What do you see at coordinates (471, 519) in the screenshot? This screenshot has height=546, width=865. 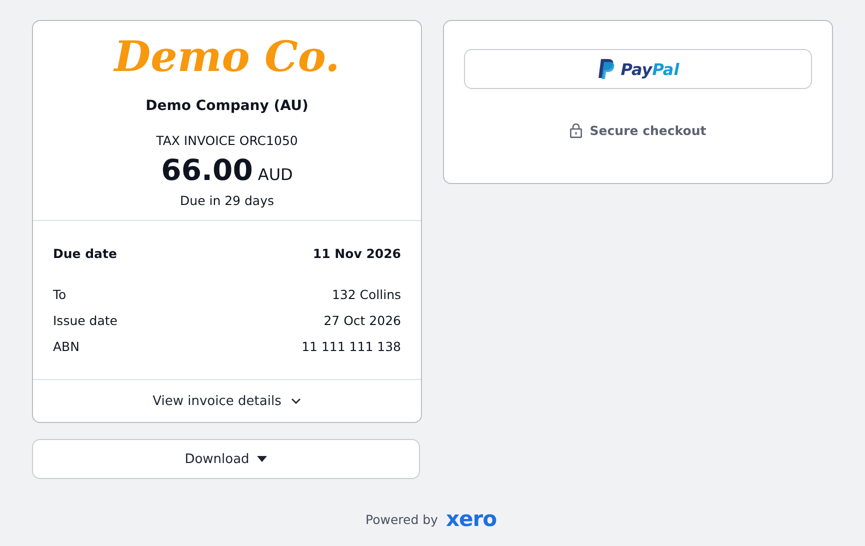 I see `xero-logo: xero` at bounding box center [471, 519].